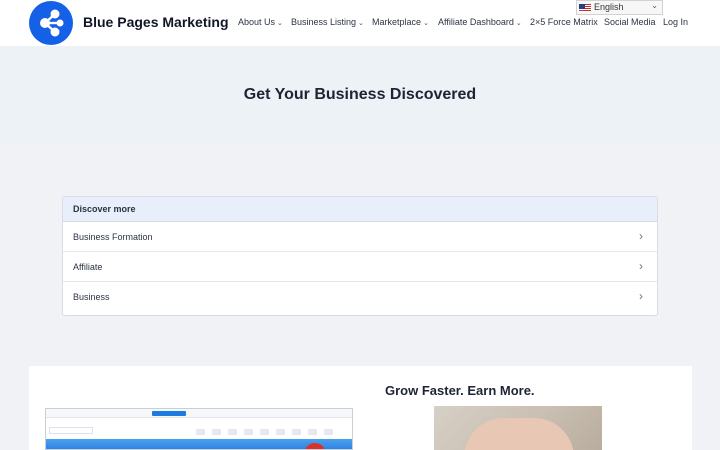 The image size is (720, 450). Describe the element at coordinates (519, 434) in the screenshot. I see `hand-shape` at that location.